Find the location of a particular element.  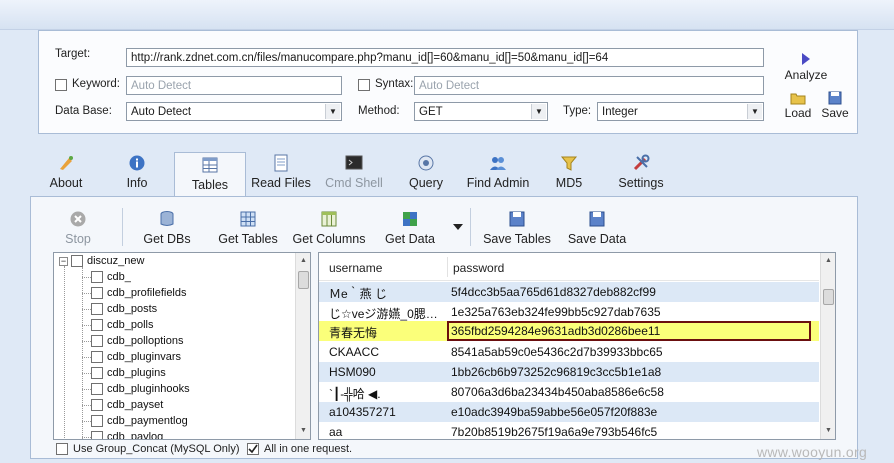

play-icon is located at coordinates (806, 59).